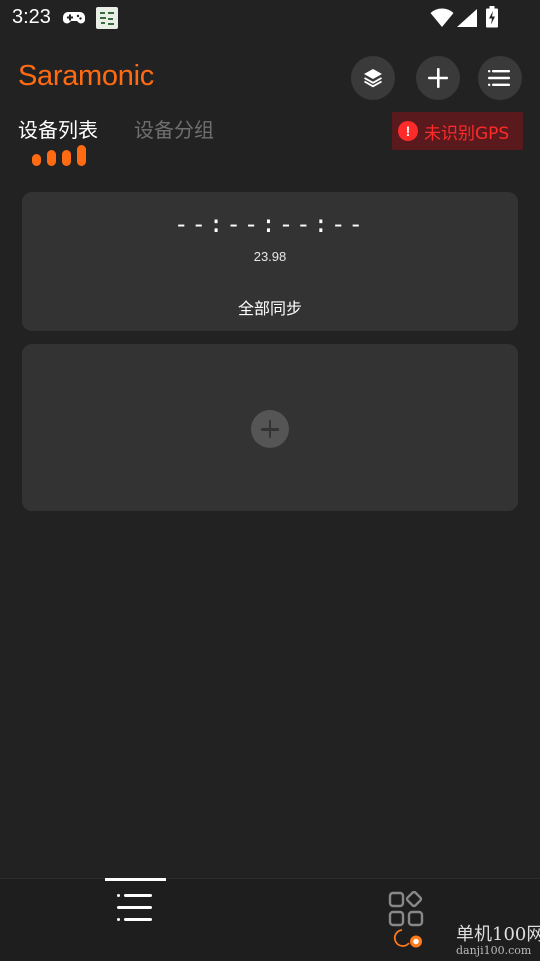 This screenshot has height=961, width=540. I want to click on tab-device-list: 设备列表, so click(58, 128).